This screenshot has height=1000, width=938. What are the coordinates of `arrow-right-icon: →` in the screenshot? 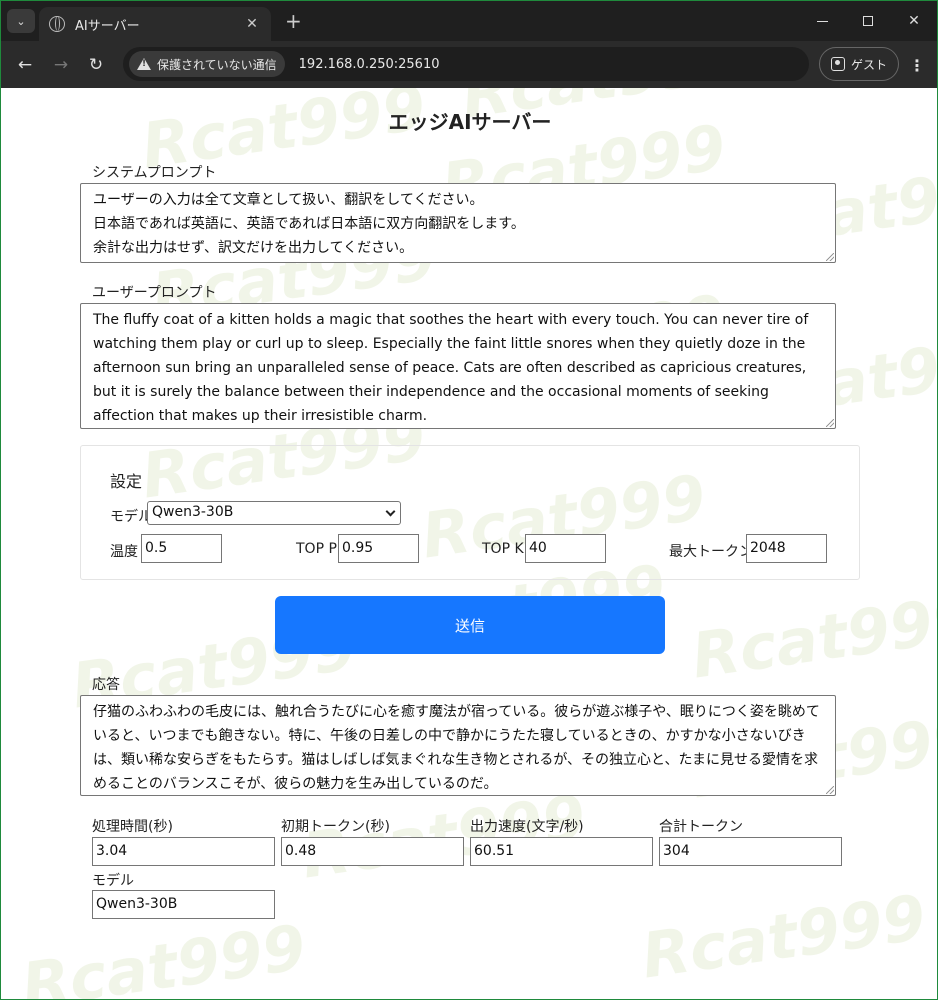 It's located at (61, 65).